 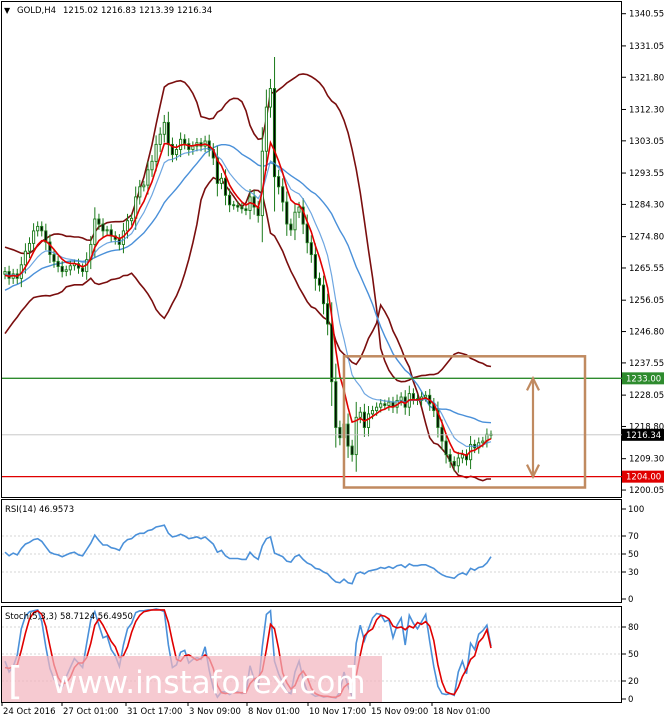 I want to click on ohlc-low: 1213.39, so click(x=156, y=11).